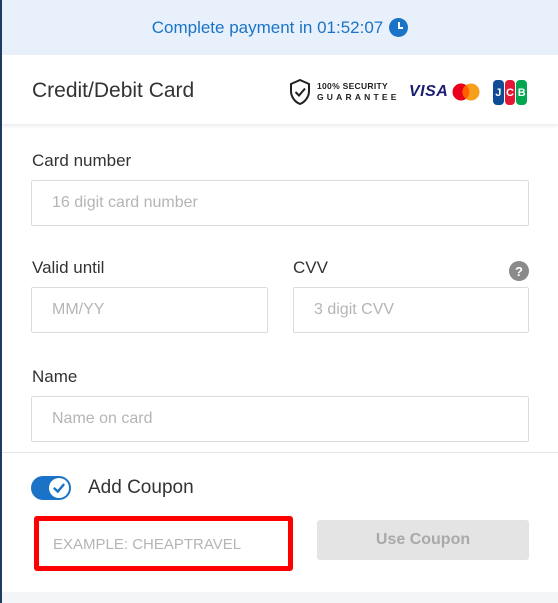 This screenshot has width=558, height=603. I want to click on add-coupon-toggle, so click(51, 488).